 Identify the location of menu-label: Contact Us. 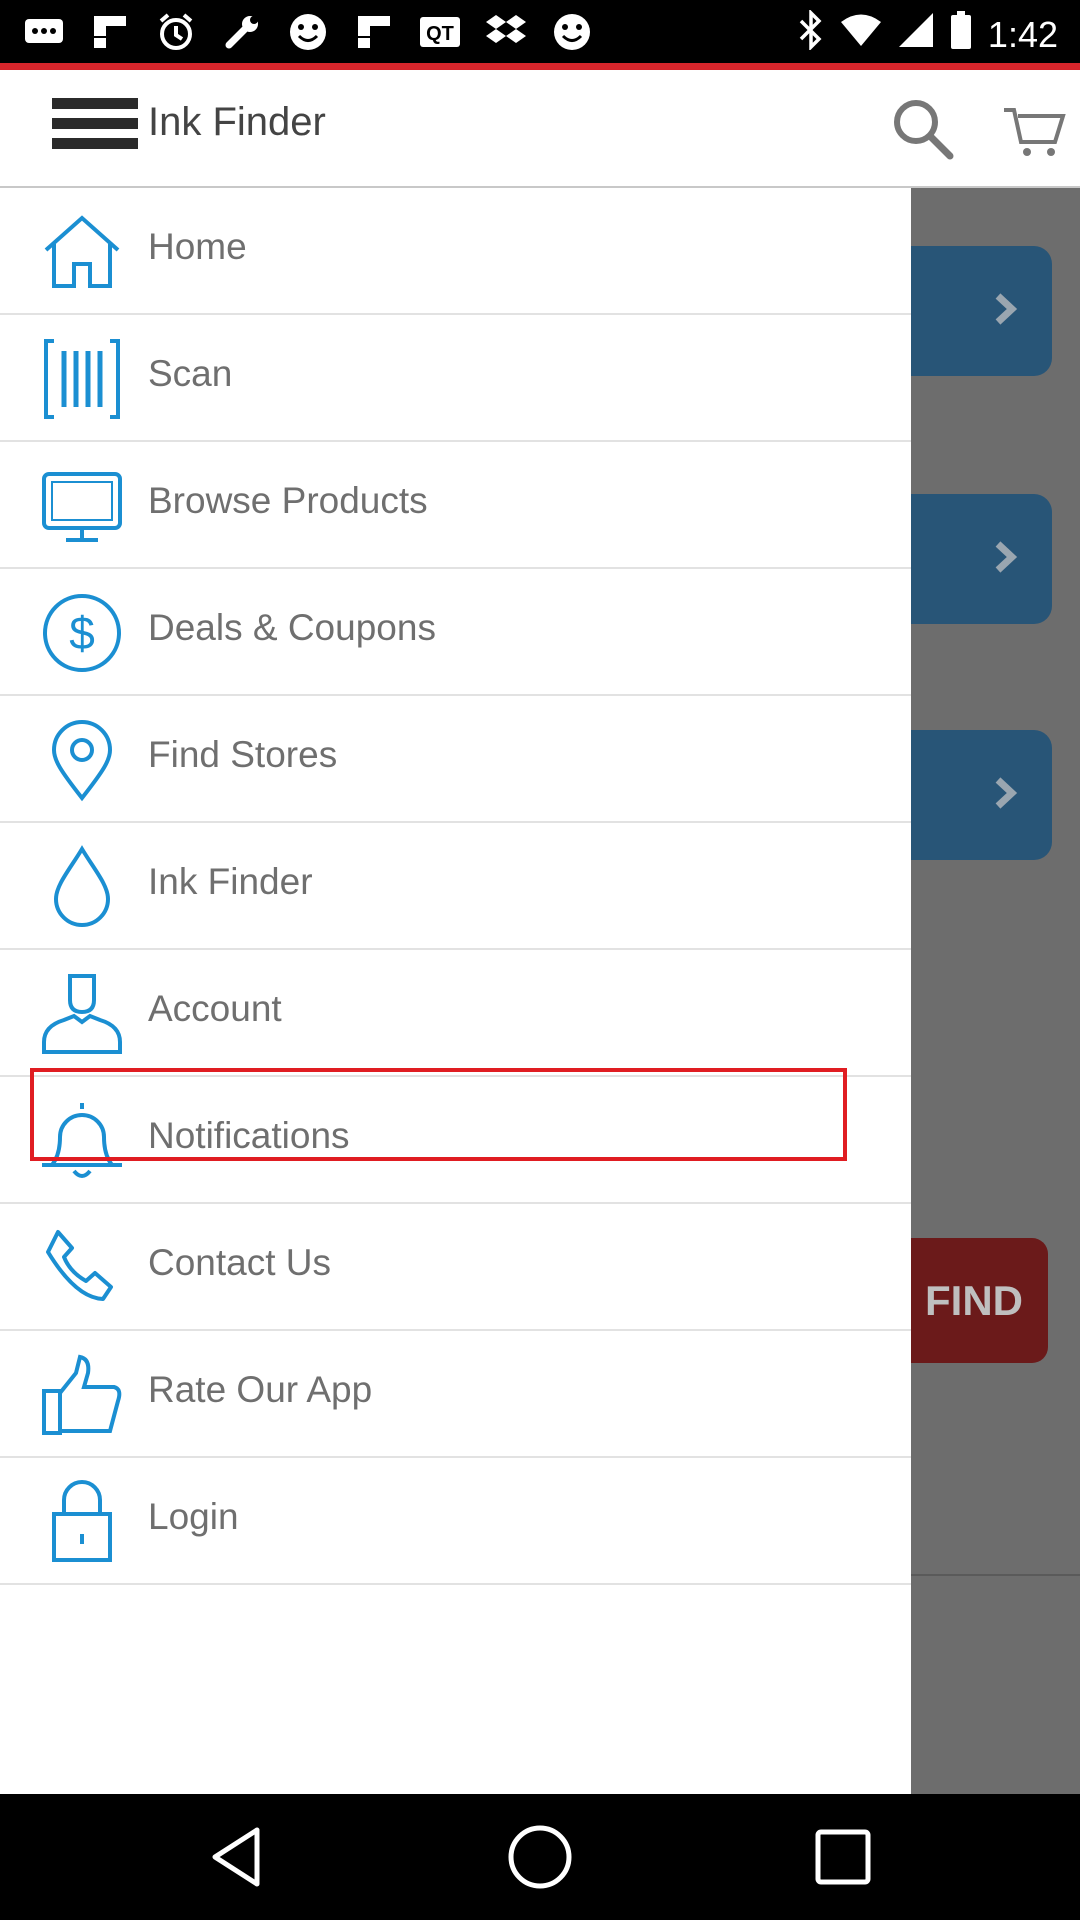
(240, 1262).